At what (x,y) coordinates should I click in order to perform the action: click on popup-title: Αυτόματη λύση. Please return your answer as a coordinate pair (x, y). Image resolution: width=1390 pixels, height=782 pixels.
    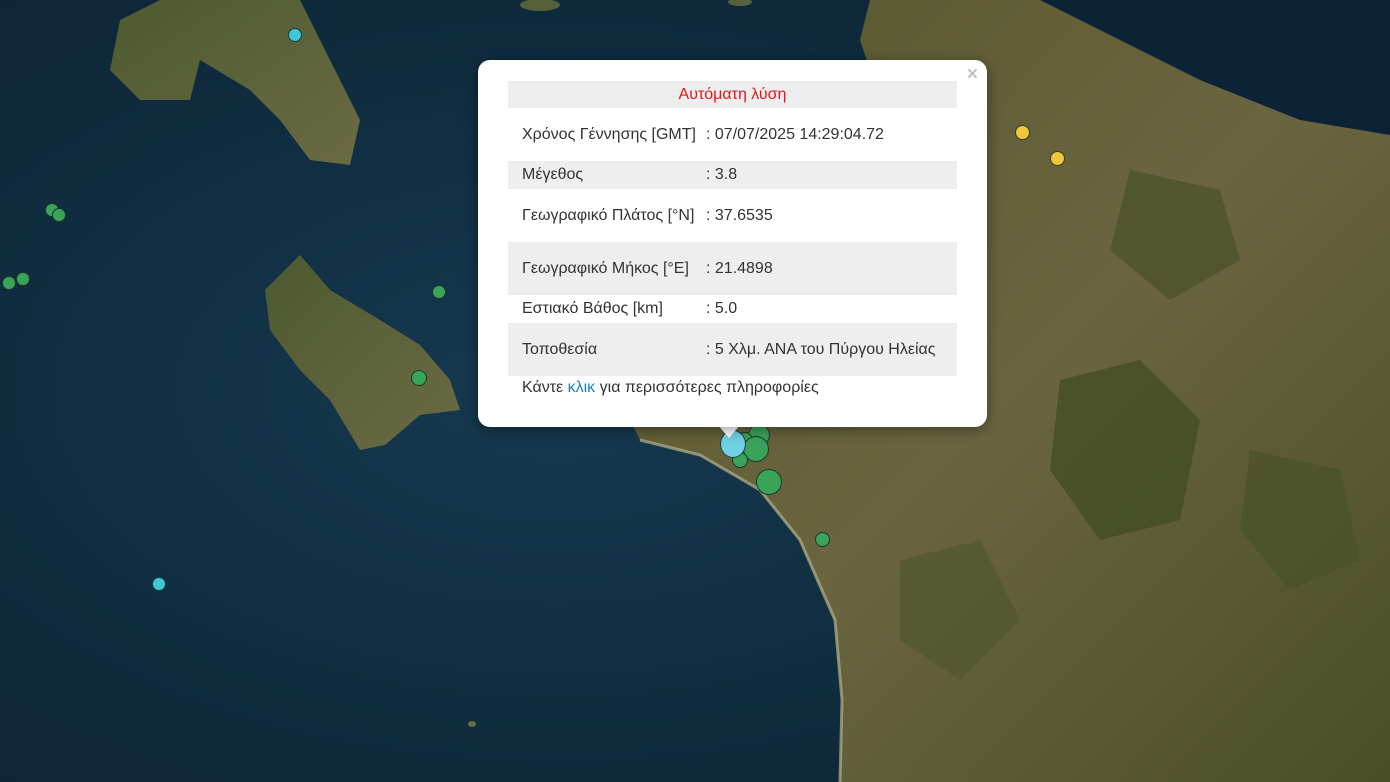
    Looking at the image, I should click on (732, 94).